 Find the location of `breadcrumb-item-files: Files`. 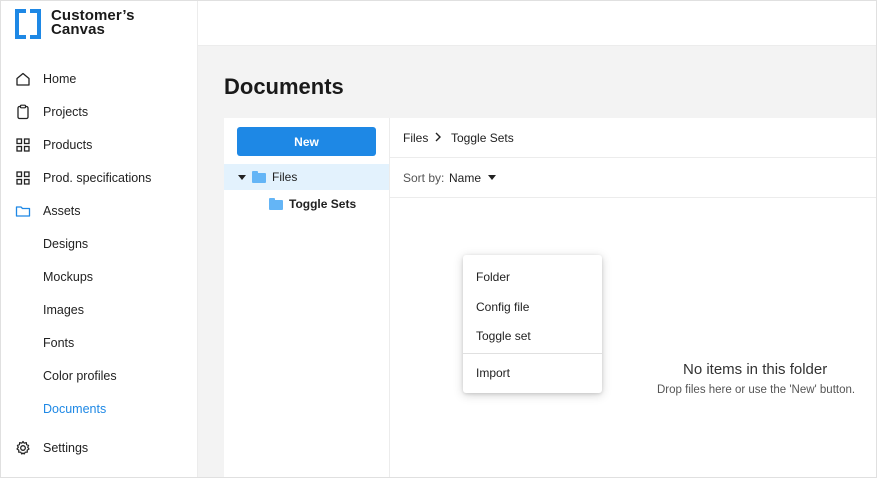

breadcrumb-item-files: Files is located at coordinates (415, 138).